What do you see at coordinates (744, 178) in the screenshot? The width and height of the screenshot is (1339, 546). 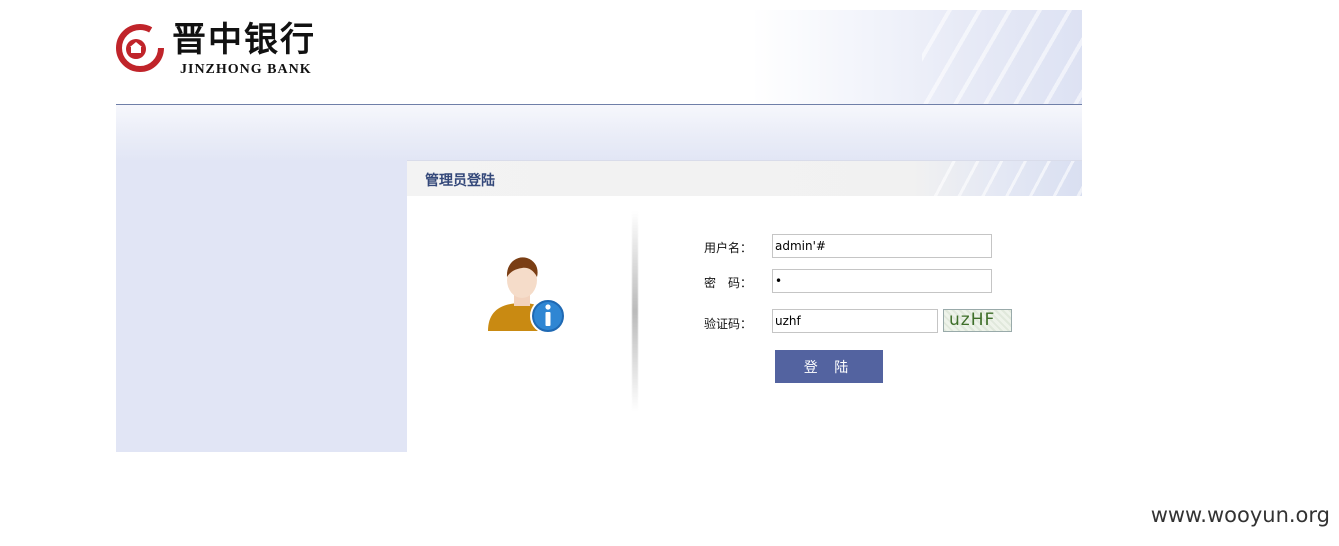 I see `login-title-bar: 管理员登陆` at bounding box center [744, 178].